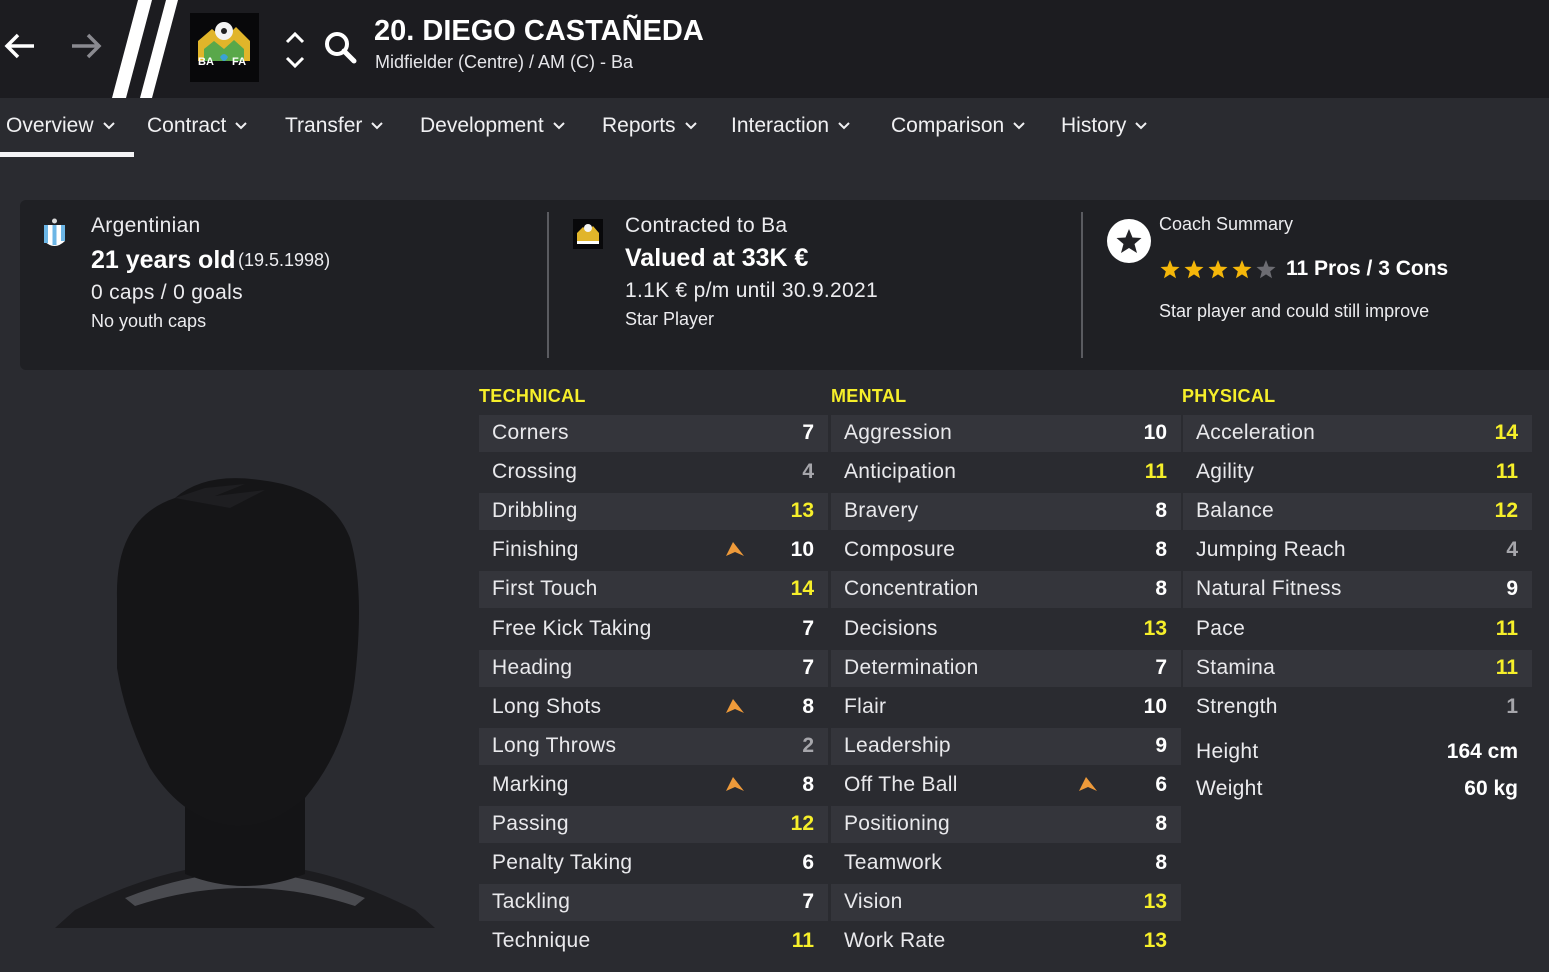 The width and height of the screenshot is (1549, 972). I want to click on height-value: 164 cm, so click(1482, 751).